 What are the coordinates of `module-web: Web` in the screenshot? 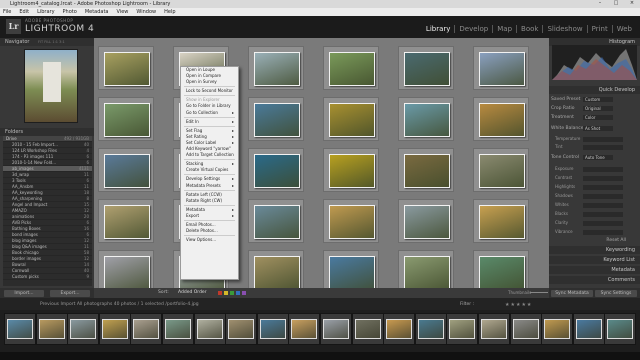 It's located at (624, 29).